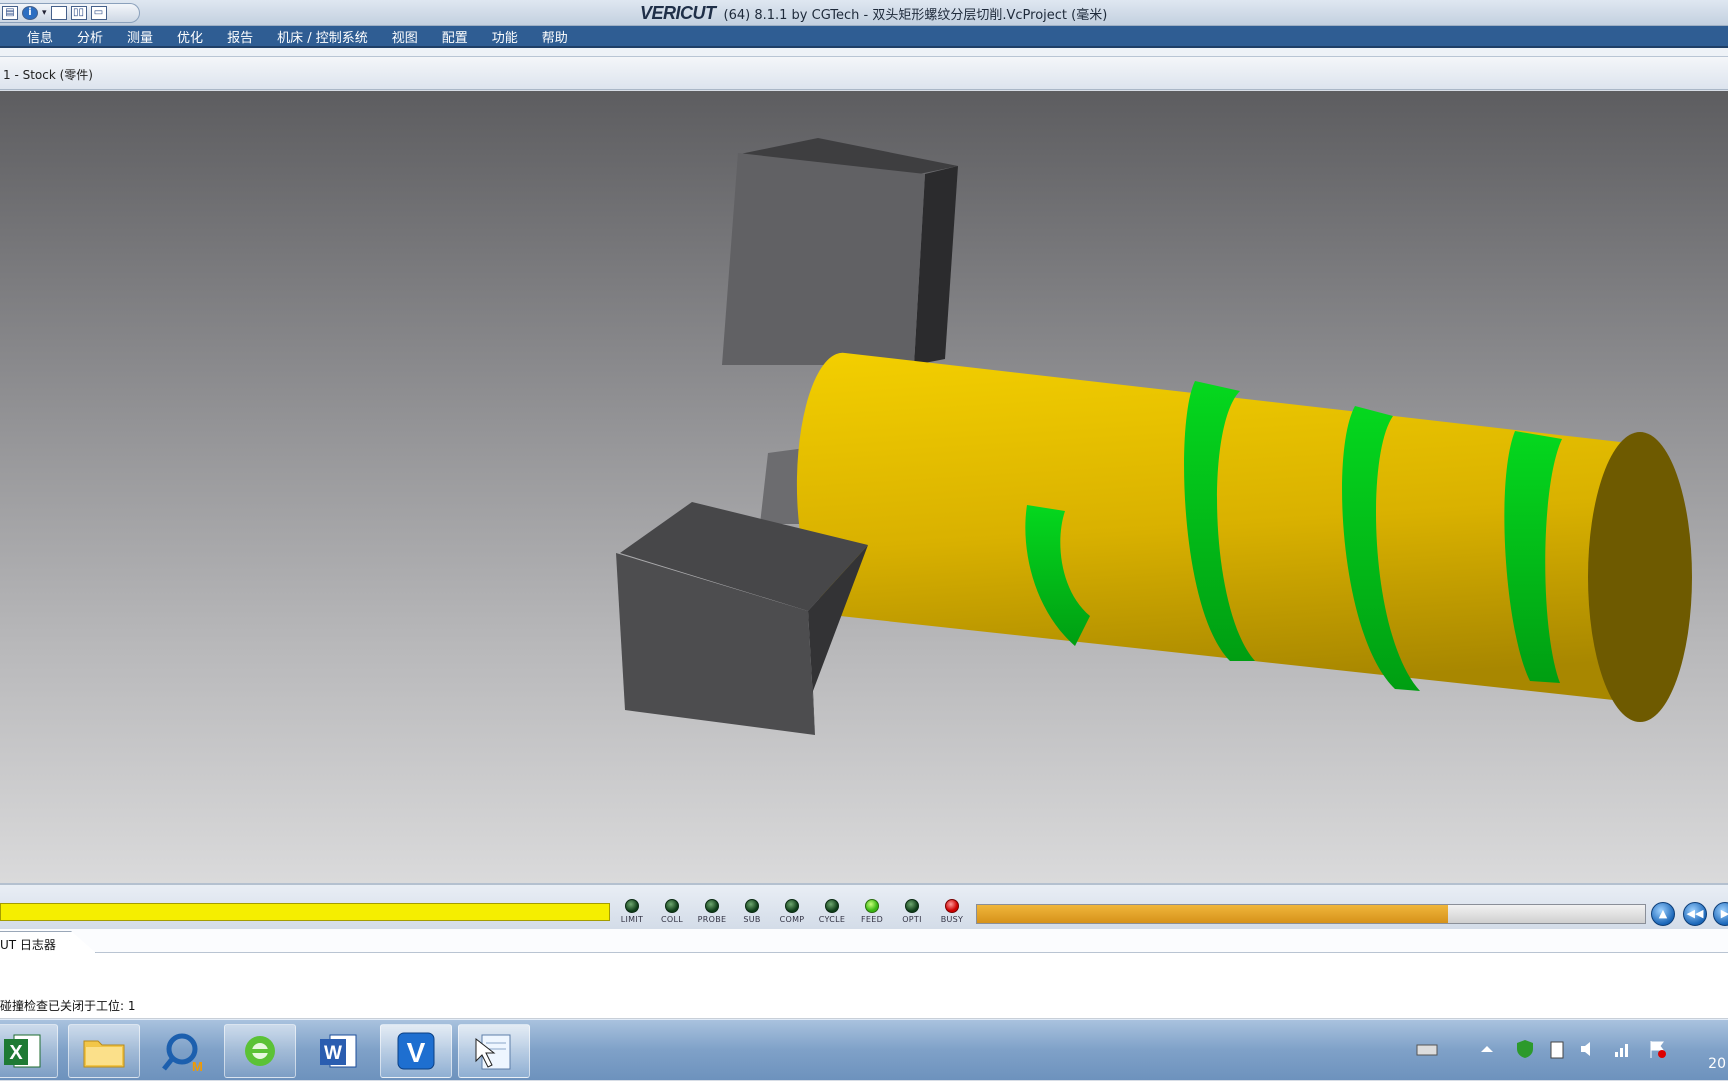 Image resolution: width=1728 pixels, height=1081 pixels. I want to click on led-limit: LIMIT, so click(632, 911).